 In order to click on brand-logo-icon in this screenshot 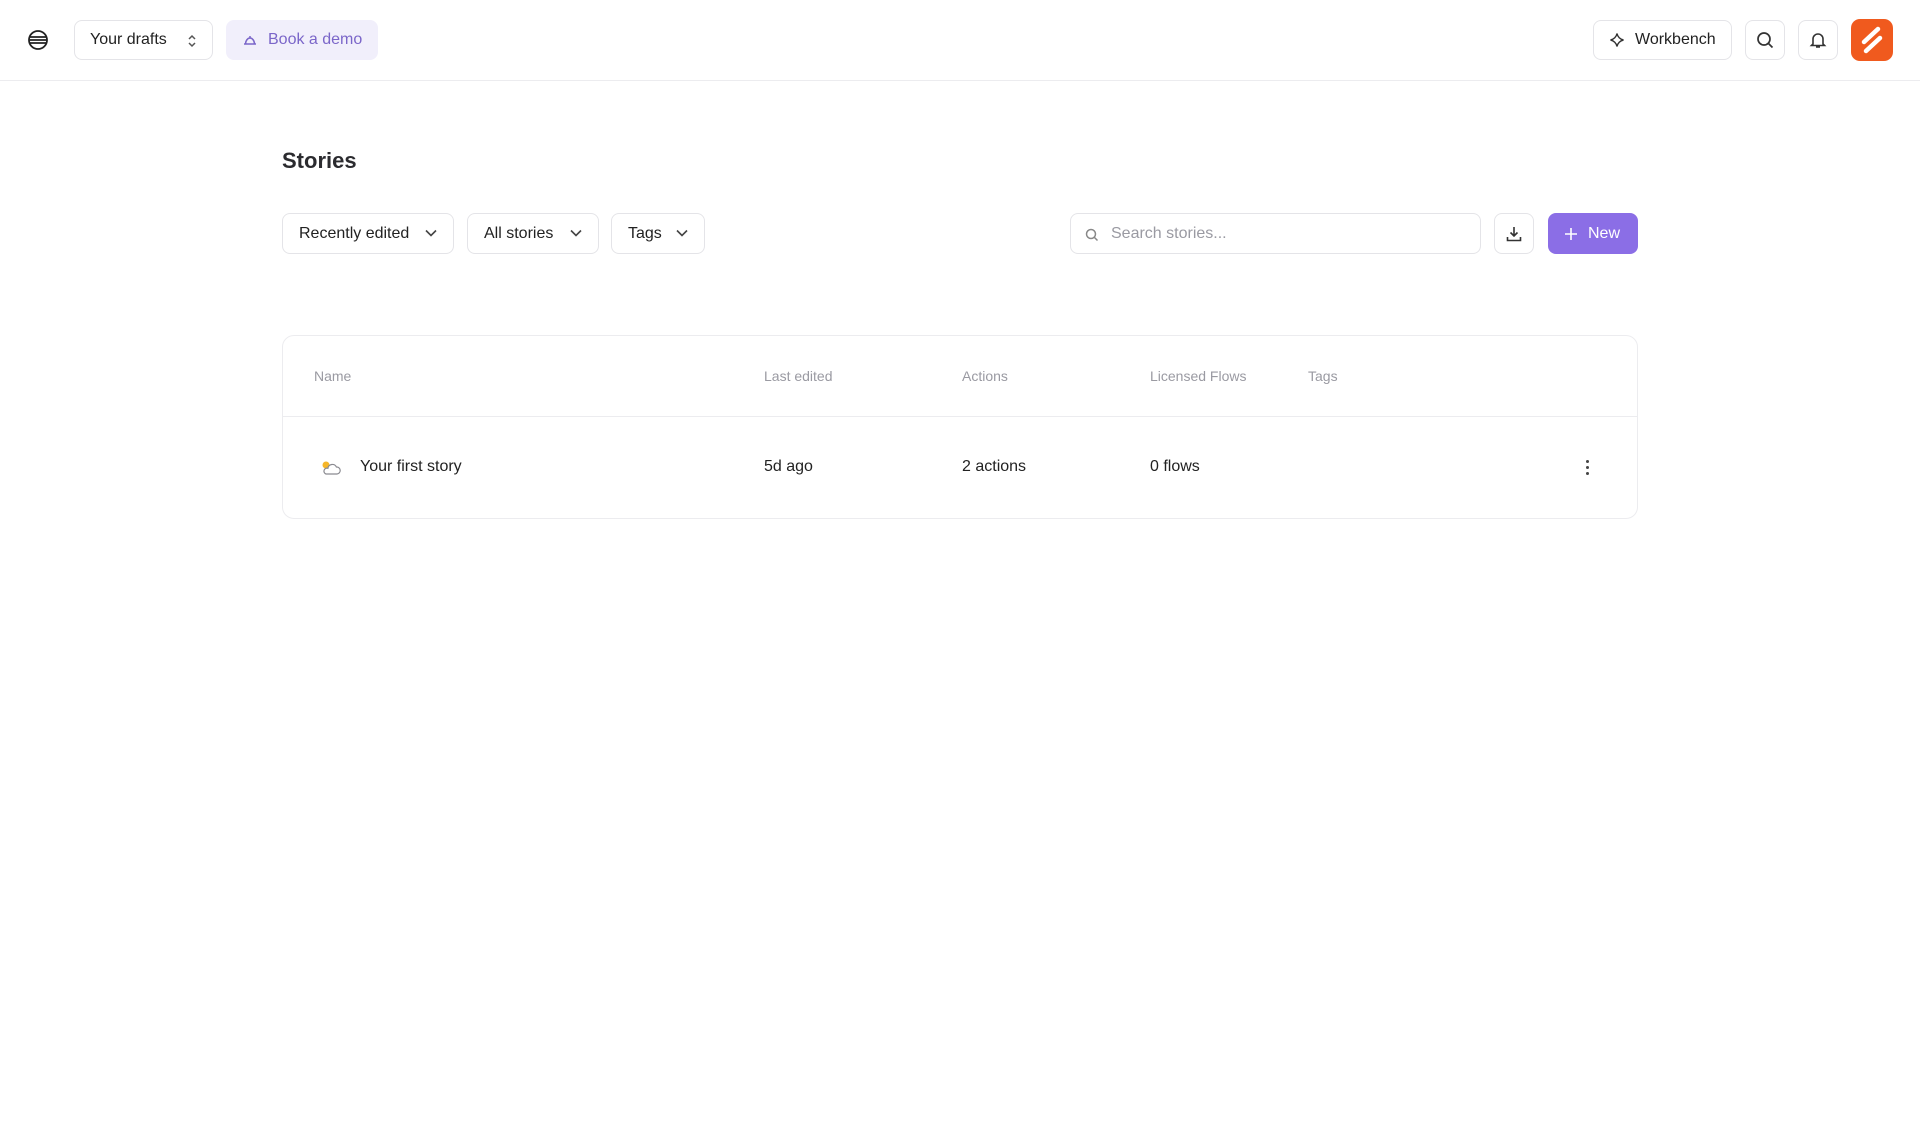, I will do `click(1872, 40)`.